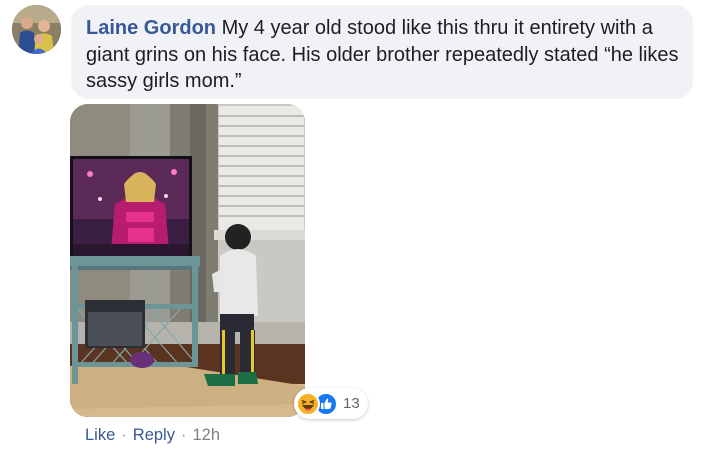 The height and width of the screenshot is (454, 715). Describe the element at coordinates (36, 29) in the screenshot. I see `commenter-avatar` at that location.